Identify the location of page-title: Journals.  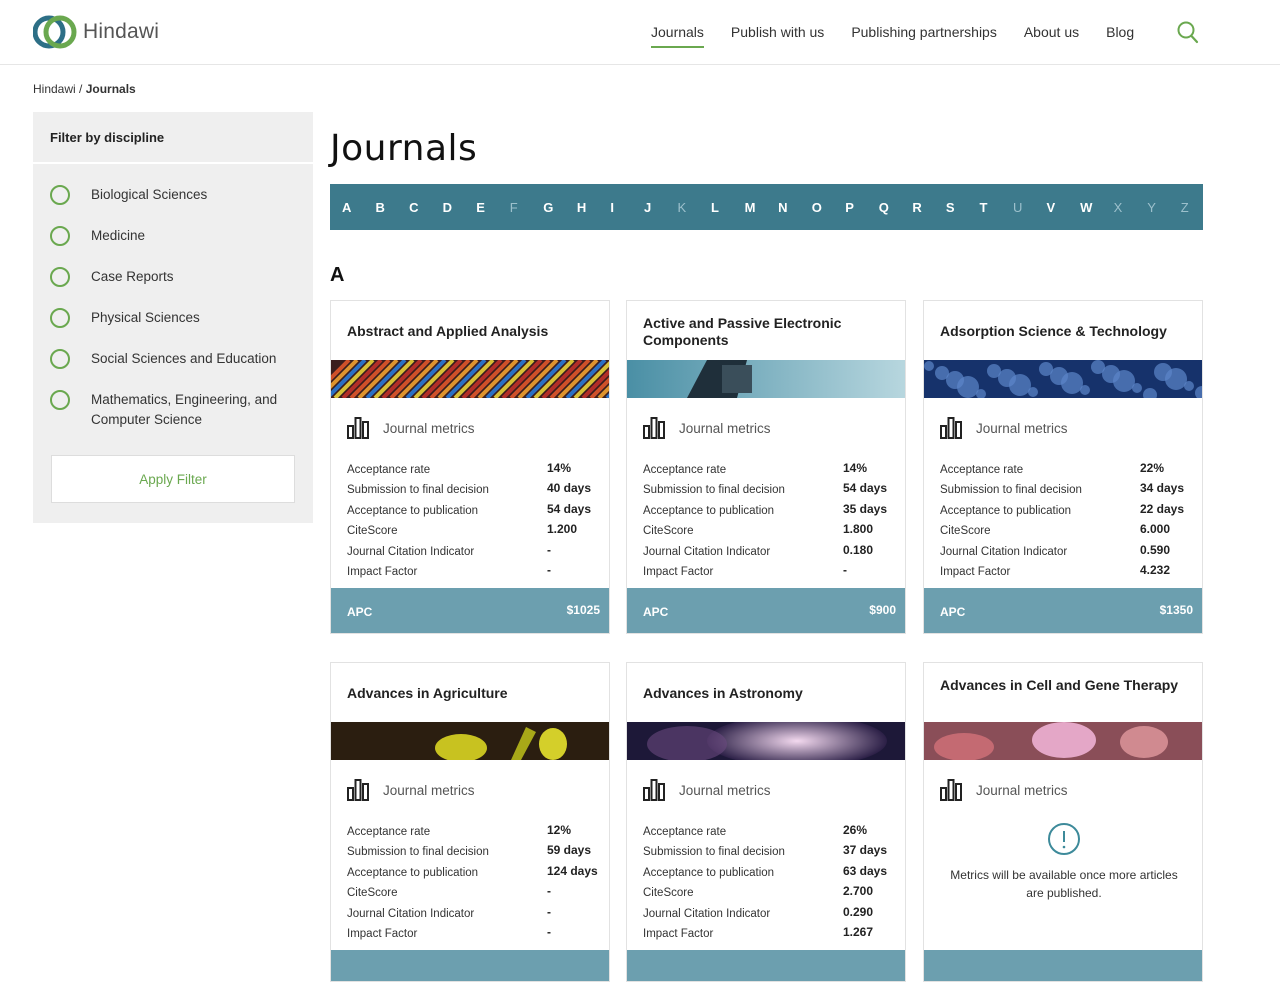
(404, 148).